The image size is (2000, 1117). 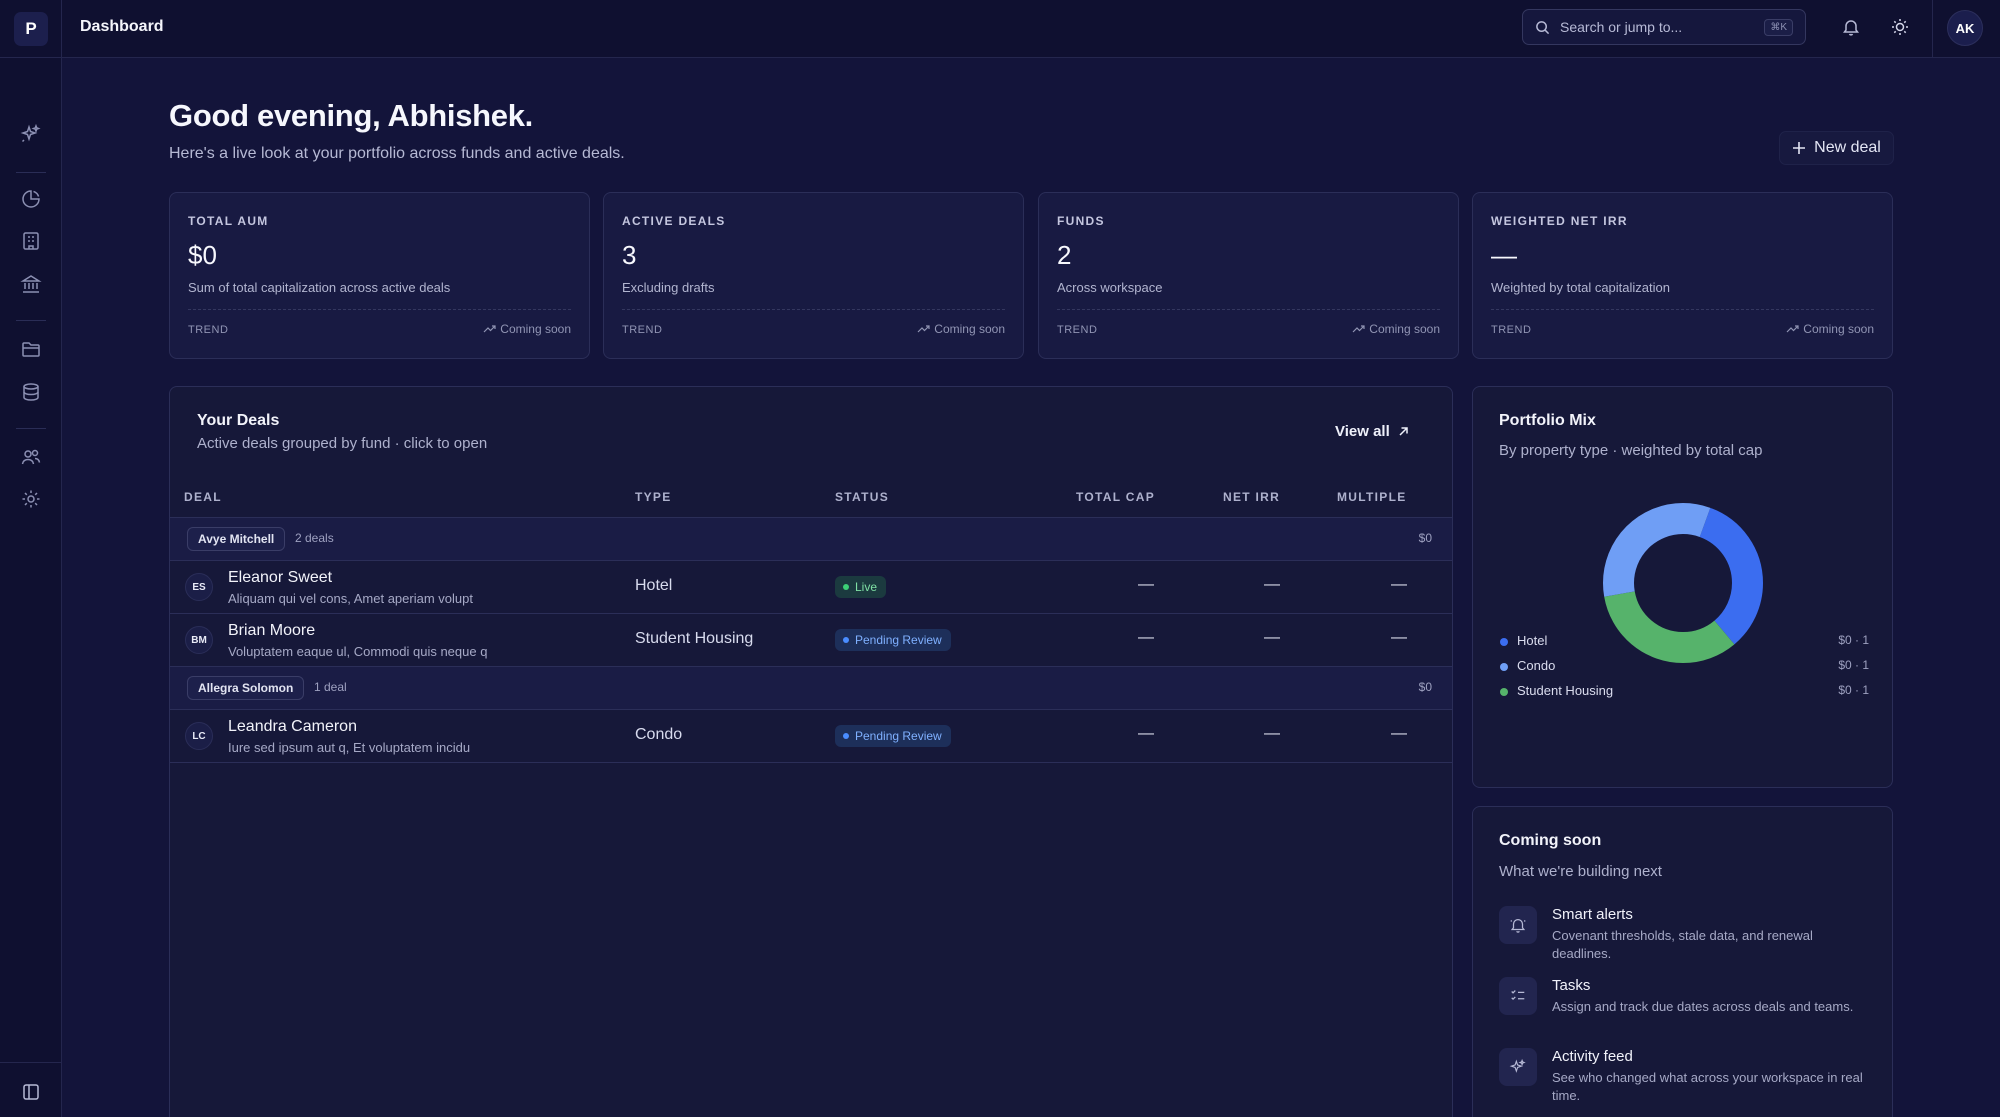 I want to click on deal-avatar: ES, so click(x=199, y=587).